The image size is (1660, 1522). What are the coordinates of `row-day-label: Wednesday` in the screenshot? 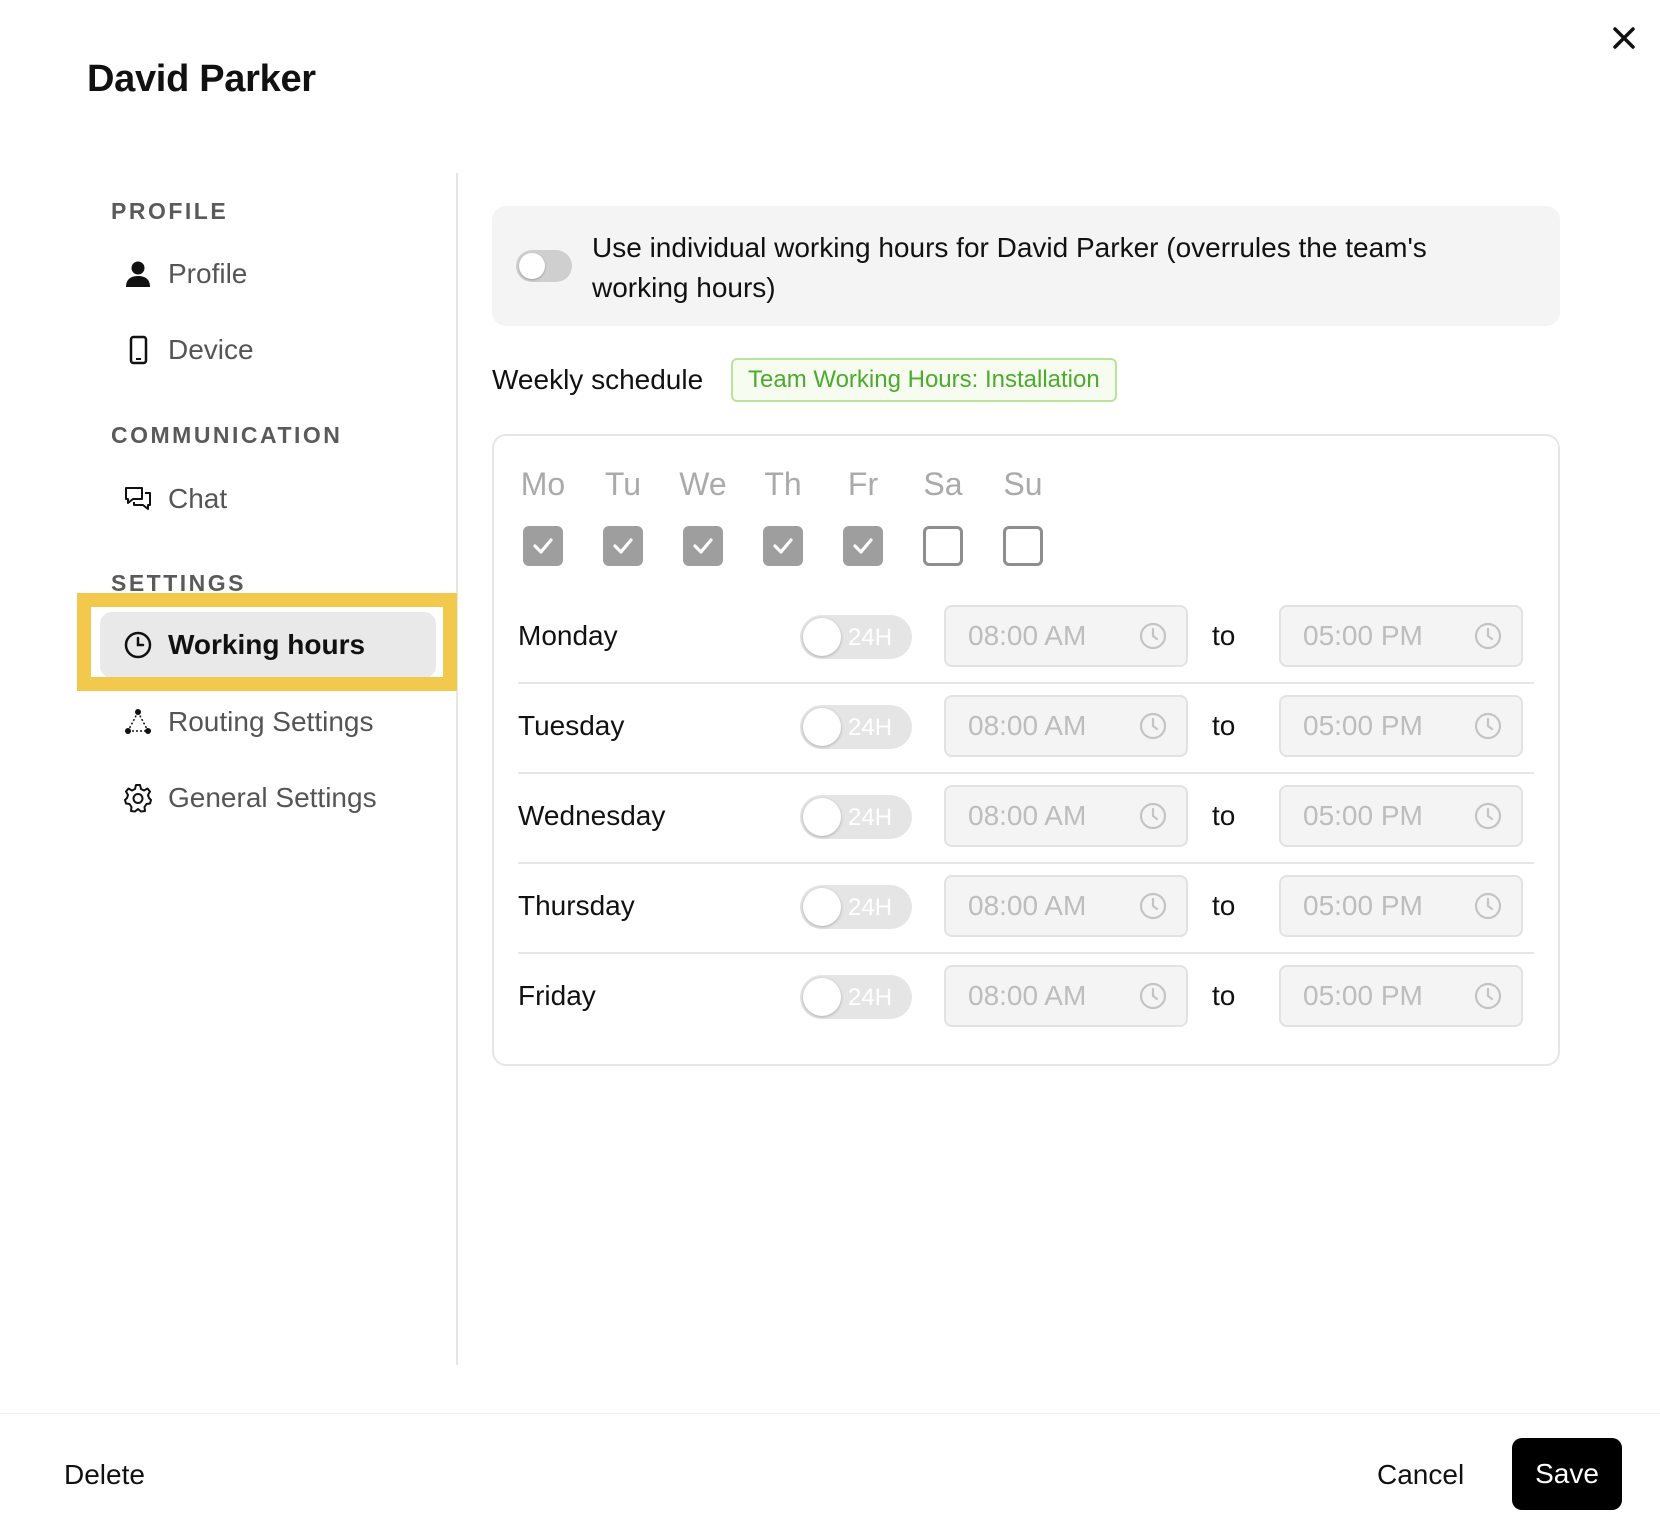 It's located at (592, 815).